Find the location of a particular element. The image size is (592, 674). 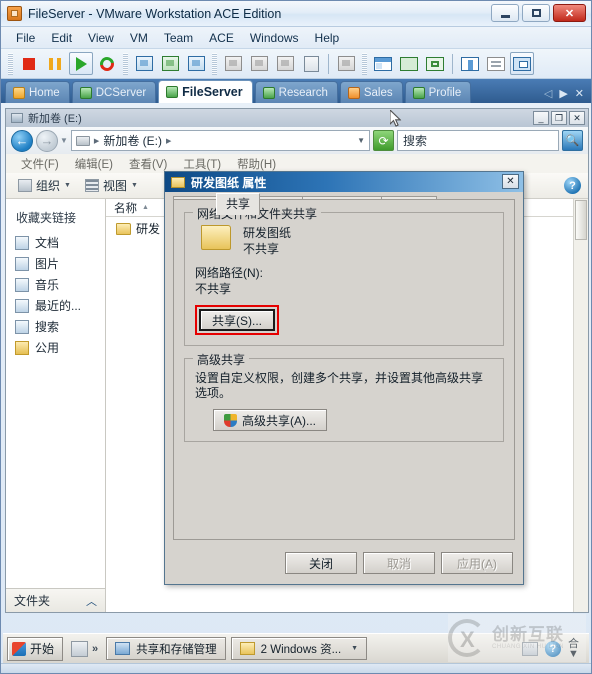

settings-icon is located at coordinates (470, 63).